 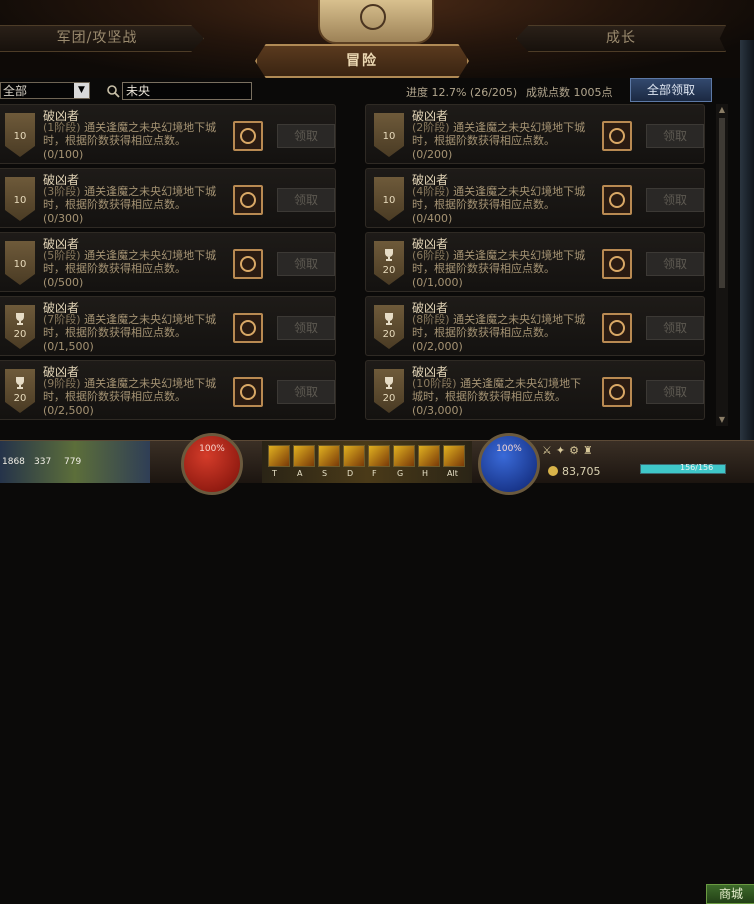 What do you see at coordinates (671, 90) in the screenshot?
I see `claim-all-button: 全部领取` at bounding box center [671, 90].